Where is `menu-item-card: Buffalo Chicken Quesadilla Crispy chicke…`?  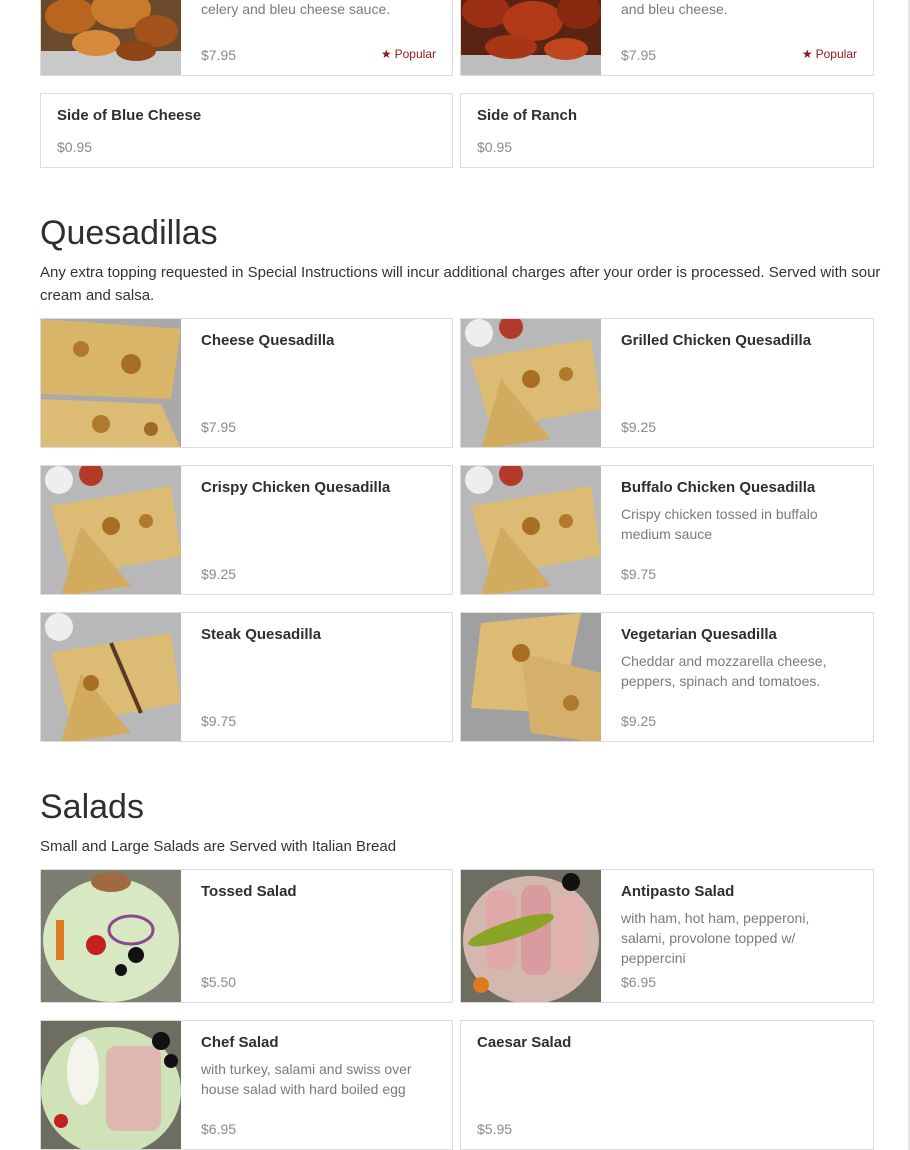 menu-item-card: Buffalo Chicken Quesadilla Crispy chicke… is located at coordinates (667, 530).